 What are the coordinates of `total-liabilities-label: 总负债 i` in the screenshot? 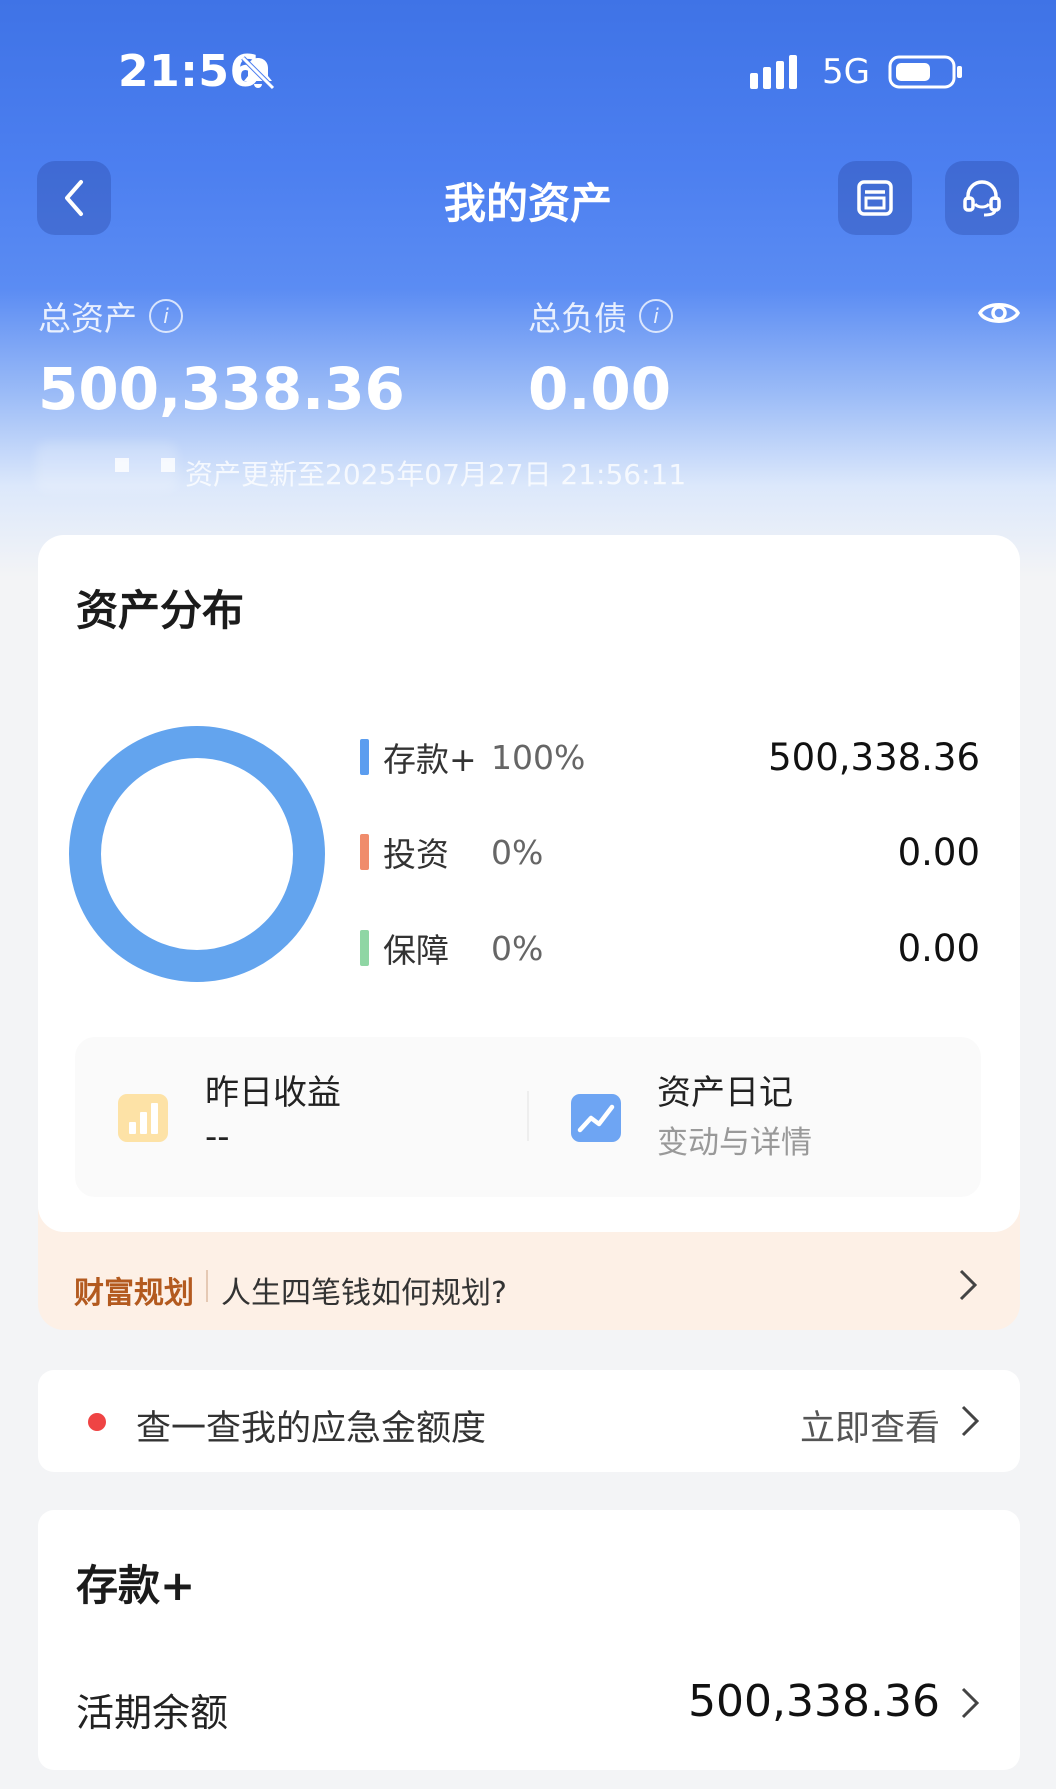 It's located at (600, 316).